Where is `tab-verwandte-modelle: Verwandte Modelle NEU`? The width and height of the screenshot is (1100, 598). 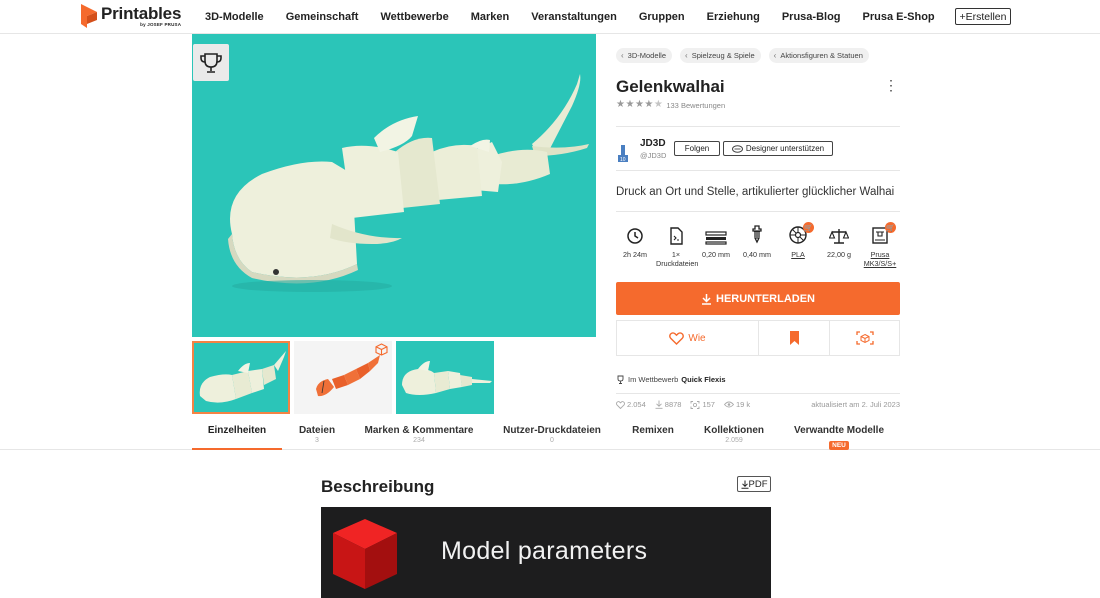 tab-verwandte-modelle: Verwandte Modelle NEU is located at coordinates (839, 434).